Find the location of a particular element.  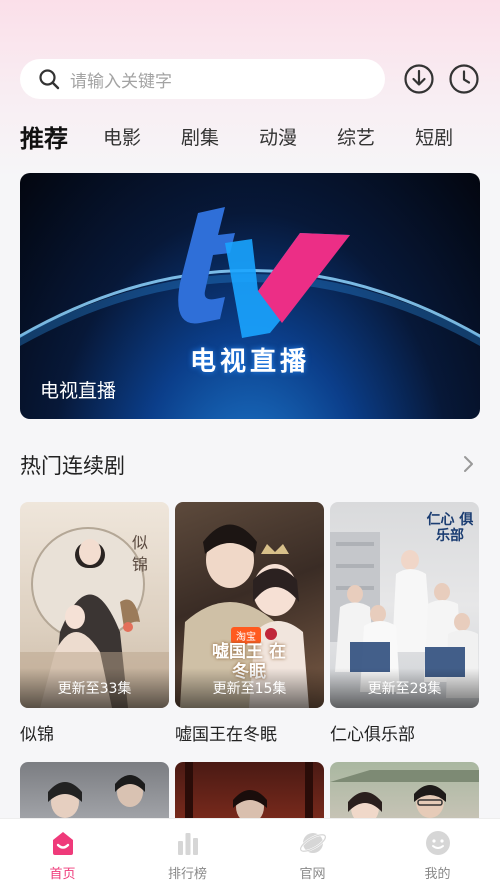

drama-poster: 似锦 更新至33集 is located at coordinates (94, 605).